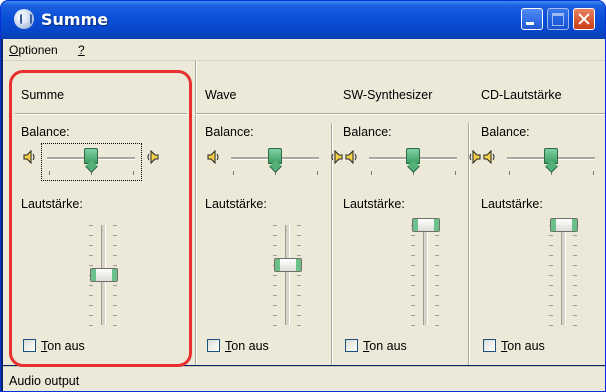 The width and height of the screenshot is (606, 392). I want to click on status-bar: Audio output, so click(304, 378).